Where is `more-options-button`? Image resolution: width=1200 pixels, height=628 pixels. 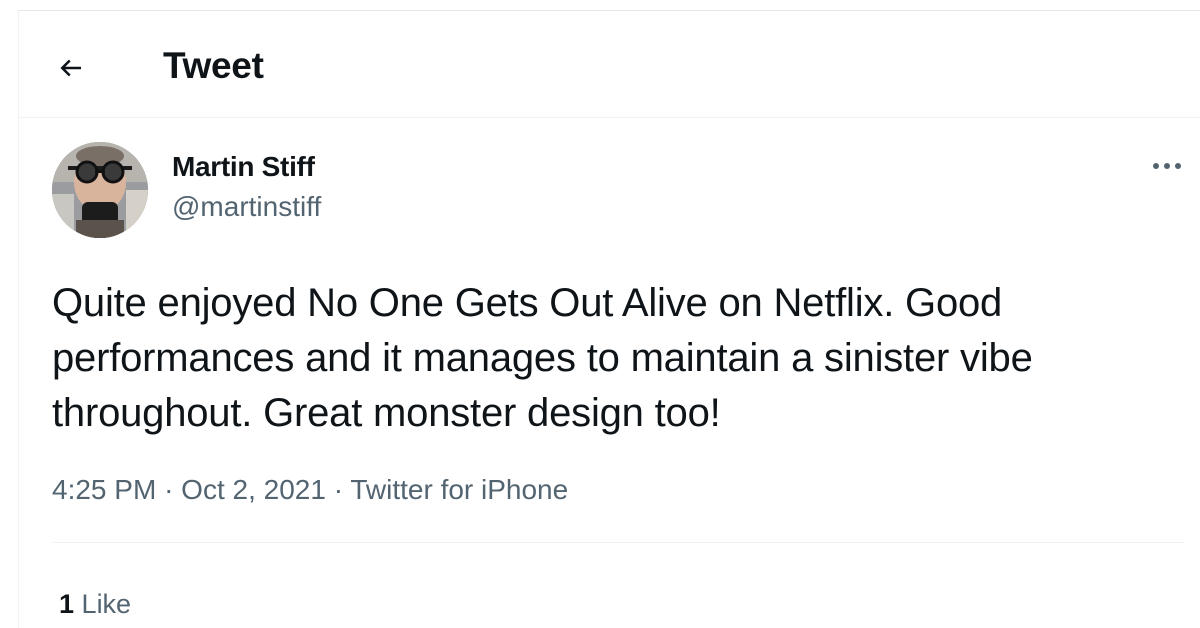 more-options-button is located at coordinates (1167, 166).